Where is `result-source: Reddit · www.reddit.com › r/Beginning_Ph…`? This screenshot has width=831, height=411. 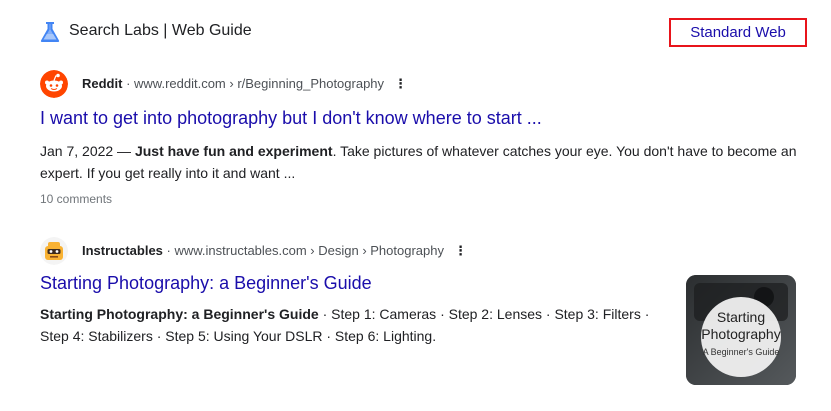 result-source: Reddit · www.reddit.com › r/Beginning_Ph… is located at coordinates (425, 84).